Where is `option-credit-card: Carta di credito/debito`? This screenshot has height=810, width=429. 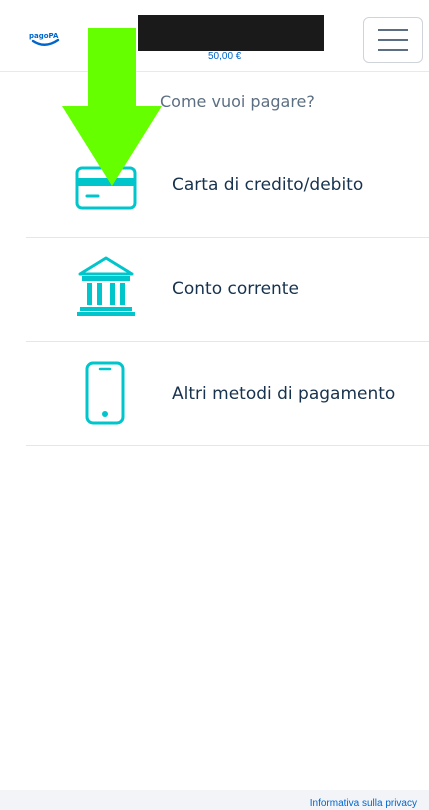 option-credit-card: Carta di credito/debito is located at coordinates (227, 185).